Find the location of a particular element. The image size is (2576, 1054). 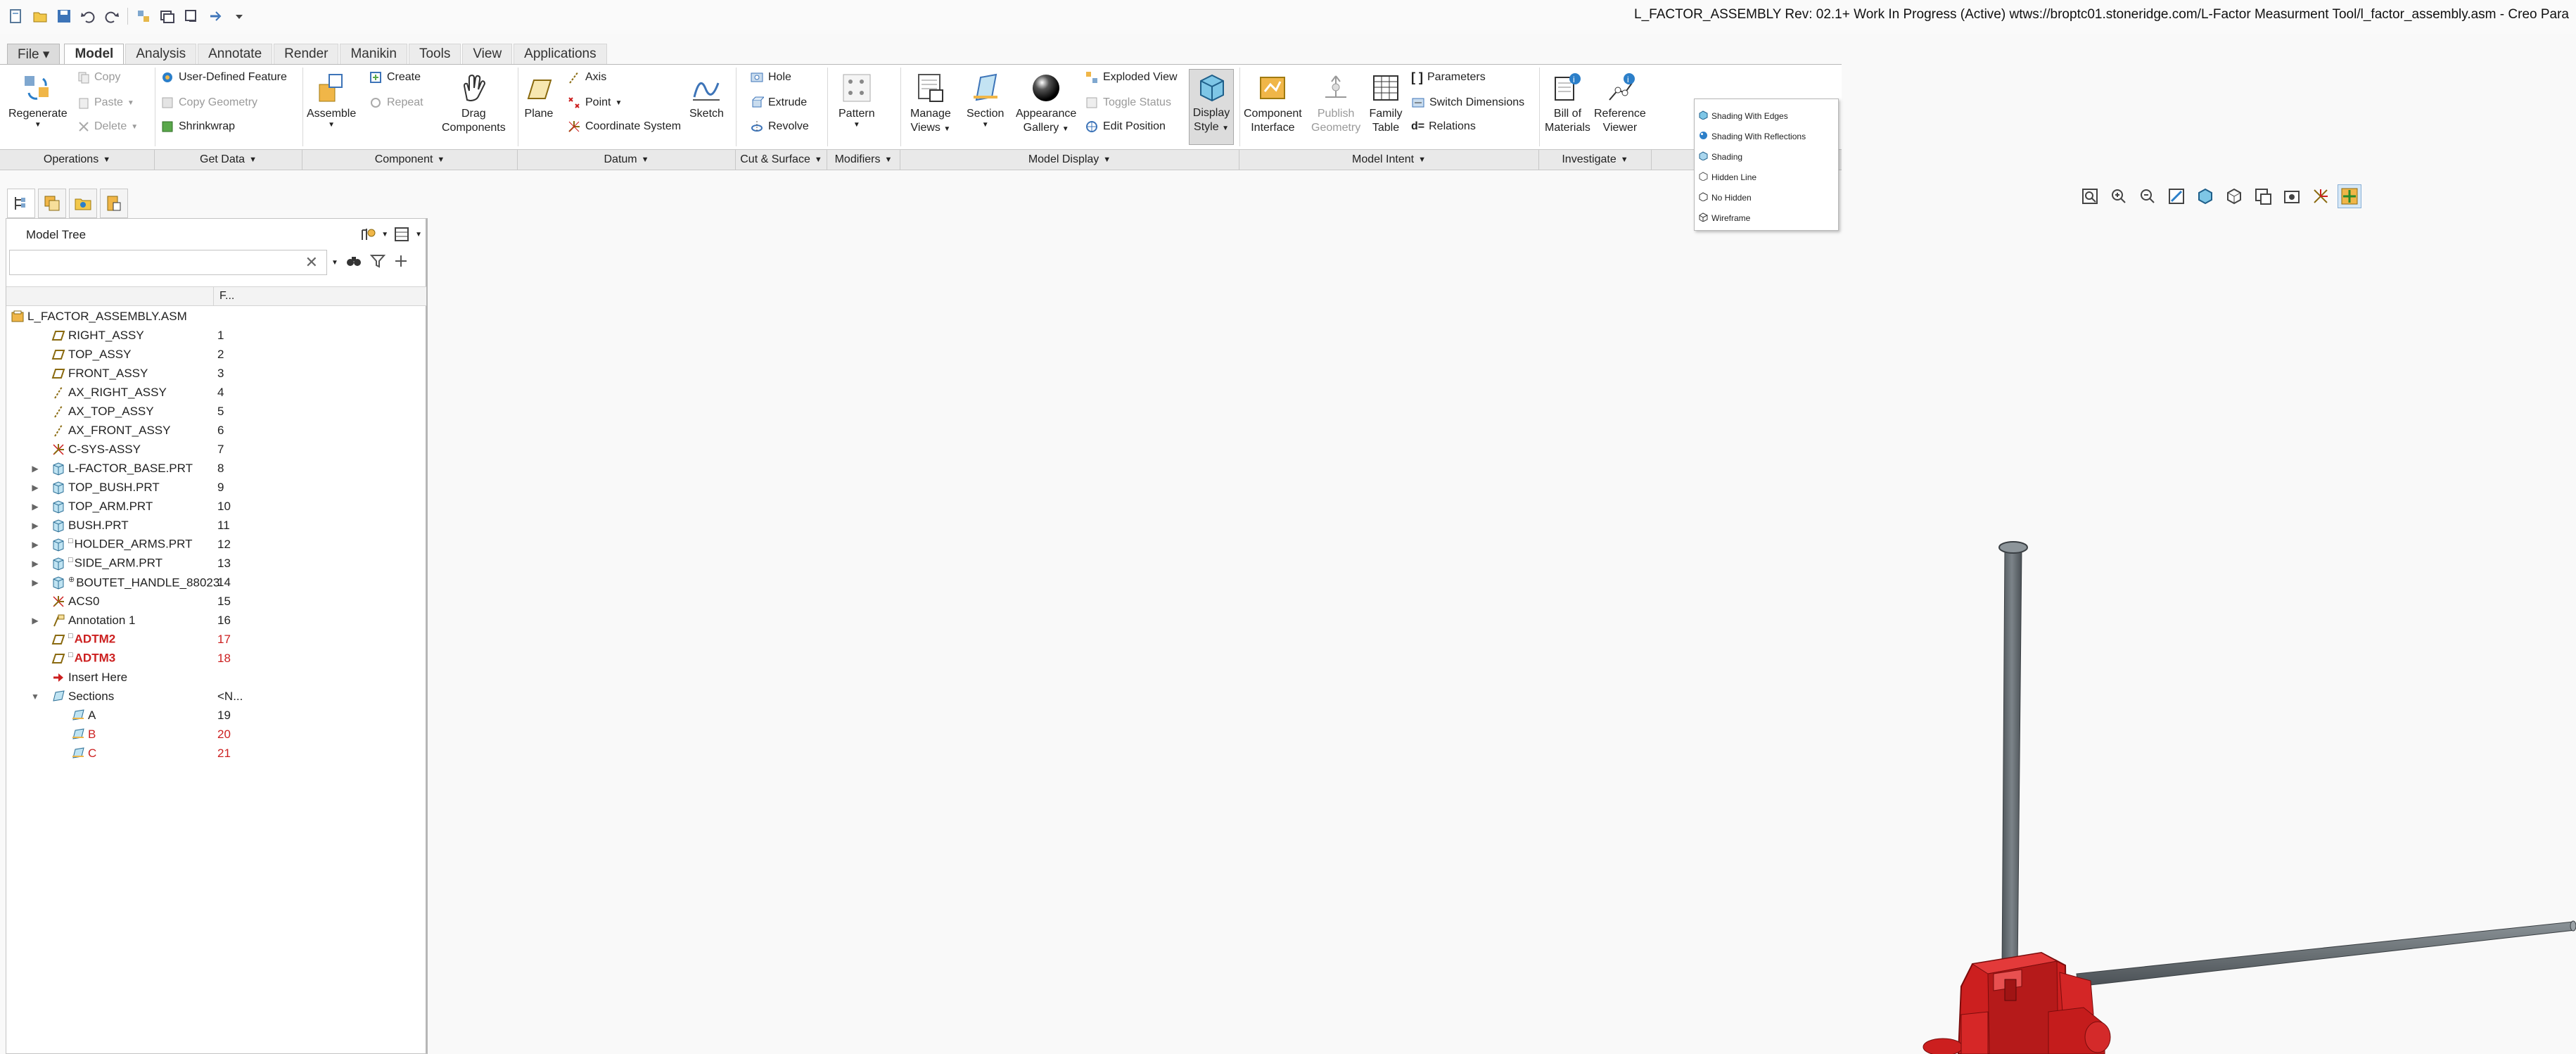

group-cut-surface: Cut & Surface ▼ is located at coordinates (781, 160).